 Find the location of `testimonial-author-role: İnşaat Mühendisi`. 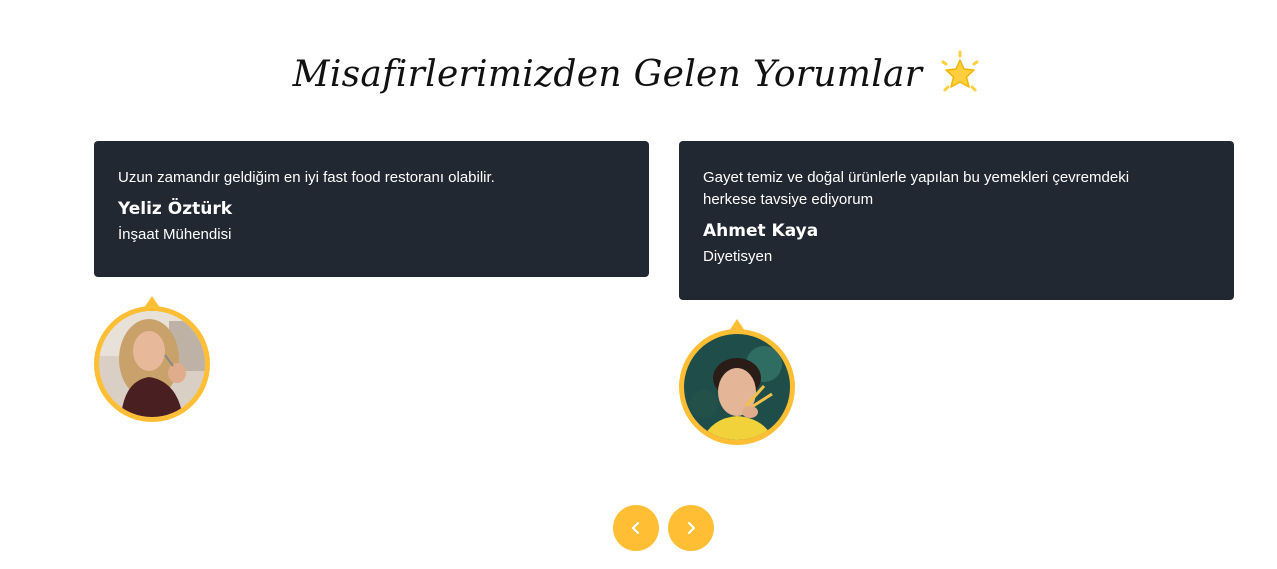

testimonial-author-role: İnşaat Mühendisi is located at coordinates (175, 234).